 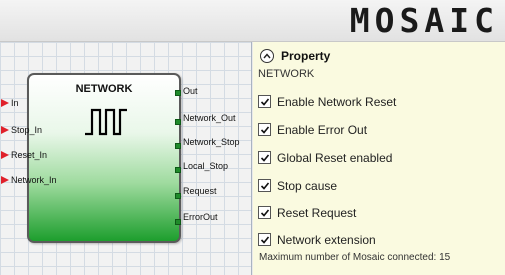 I want to click on option-label: Global Reset enabled, so click(x=335, y=157).